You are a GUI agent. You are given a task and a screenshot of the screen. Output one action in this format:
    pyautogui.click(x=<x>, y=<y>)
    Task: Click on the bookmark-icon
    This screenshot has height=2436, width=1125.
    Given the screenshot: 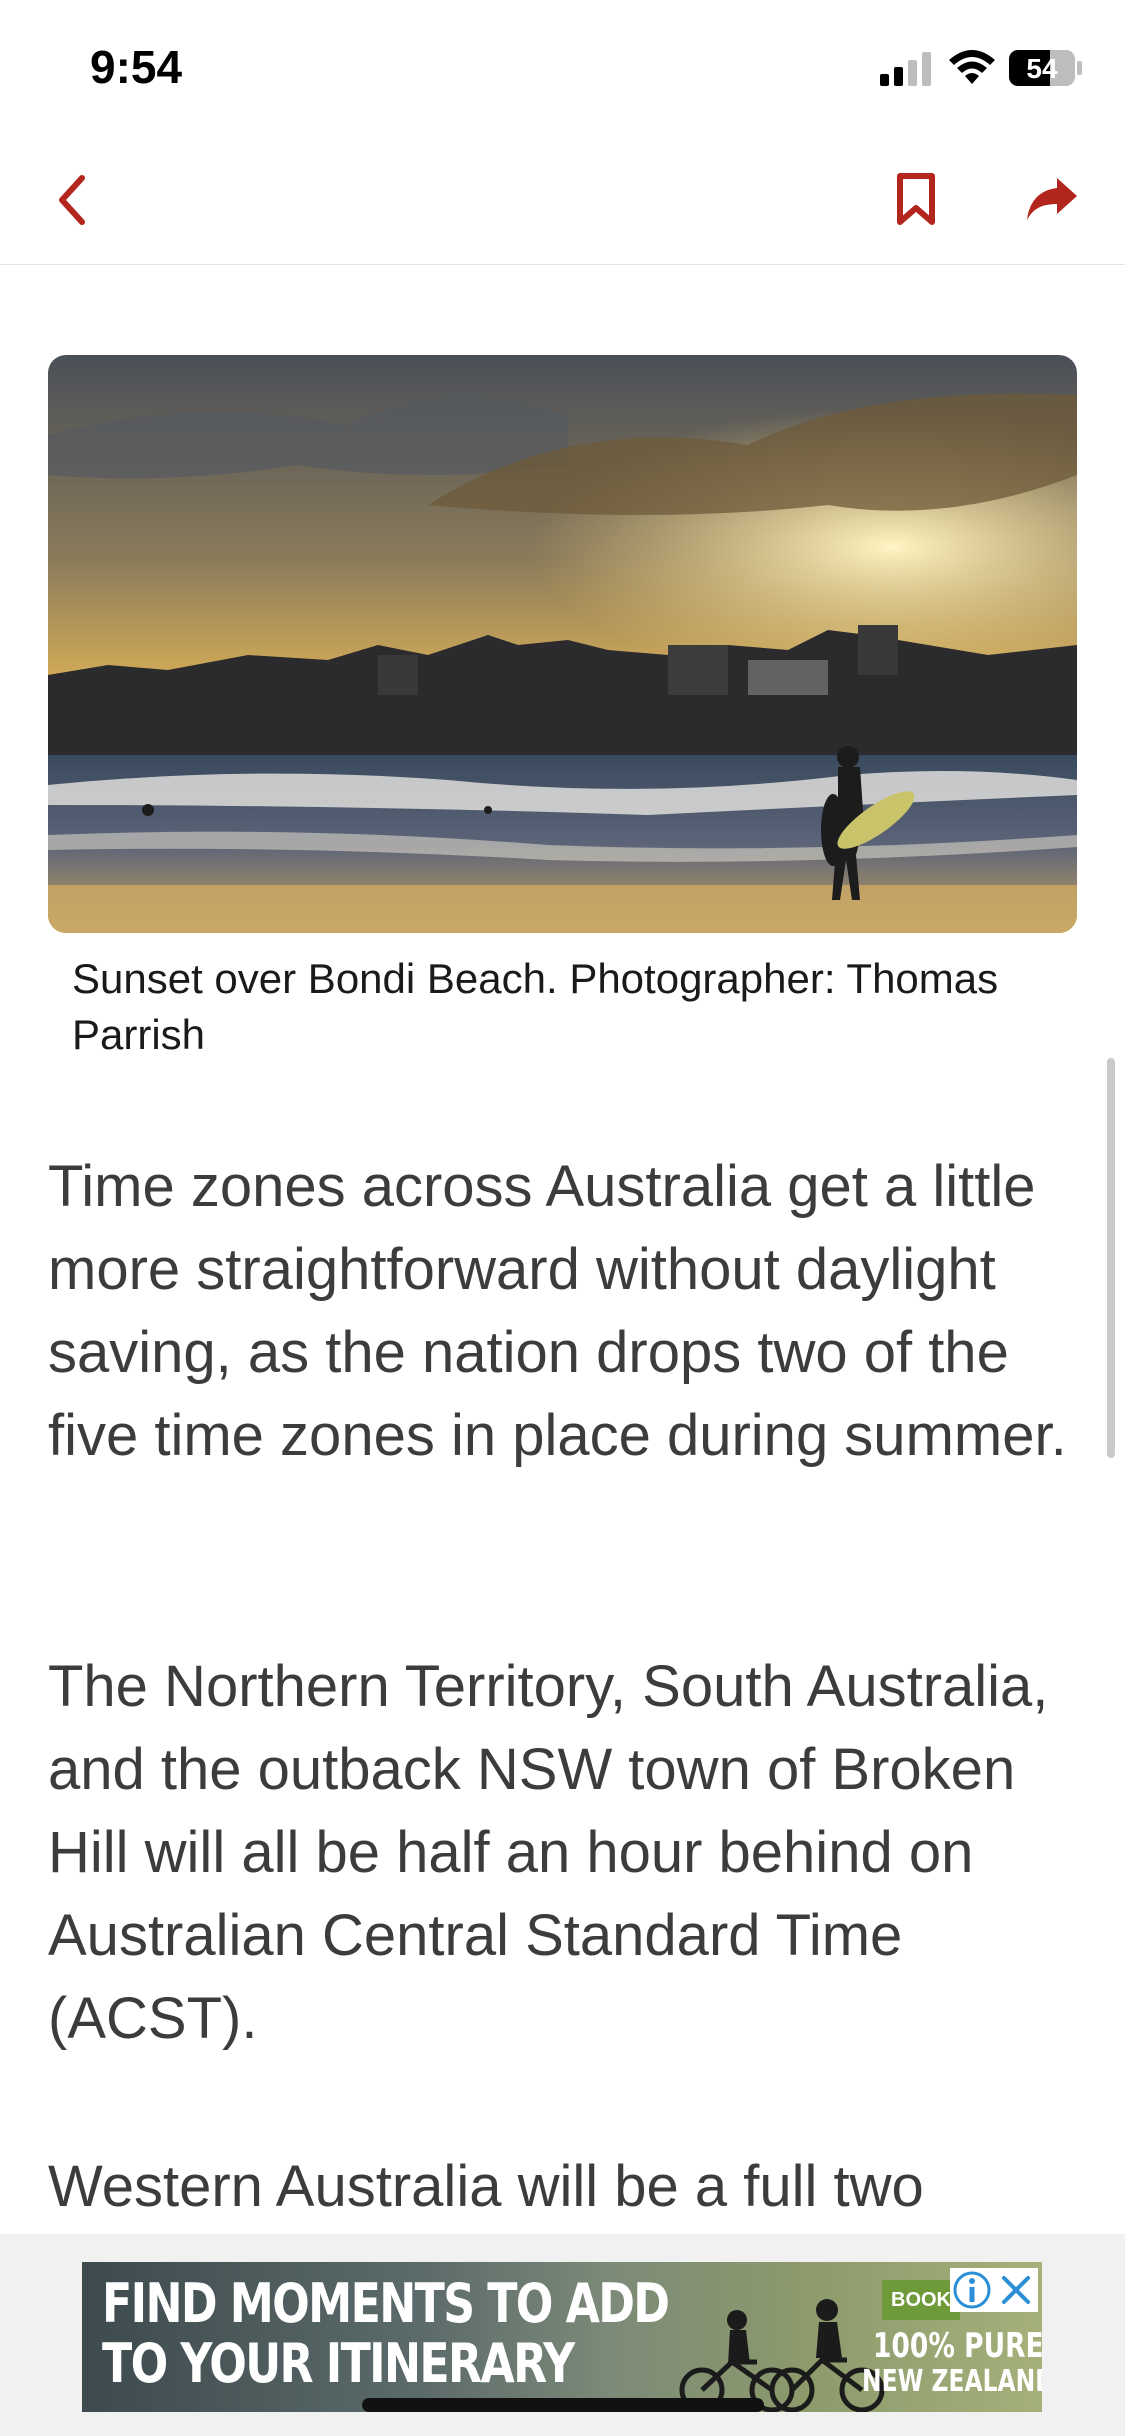 What is the action you would take?
    pyautogui.click(x=916, y=199)
    